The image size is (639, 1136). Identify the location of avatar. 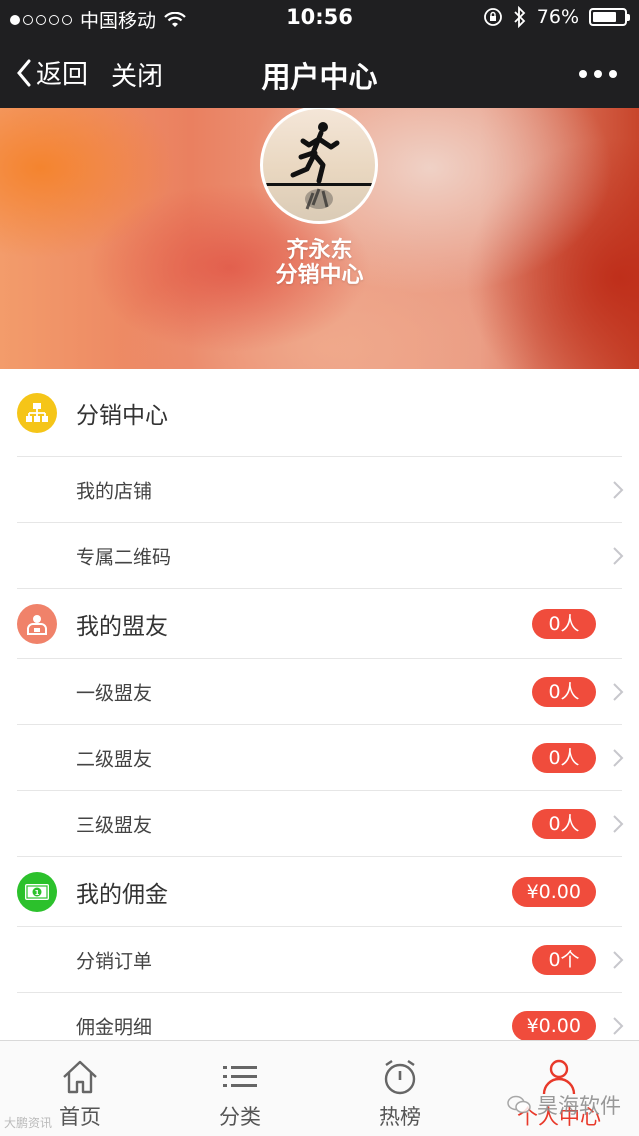
(319, 166).